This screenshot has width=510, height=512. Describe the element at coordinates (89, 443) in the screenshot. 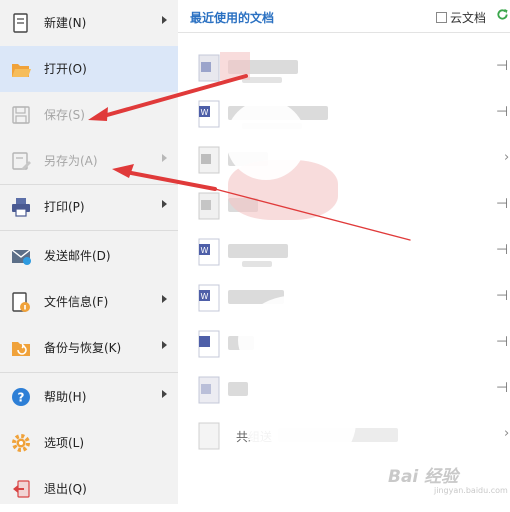

I see `menu-item-options: 选项(L)` at that location.